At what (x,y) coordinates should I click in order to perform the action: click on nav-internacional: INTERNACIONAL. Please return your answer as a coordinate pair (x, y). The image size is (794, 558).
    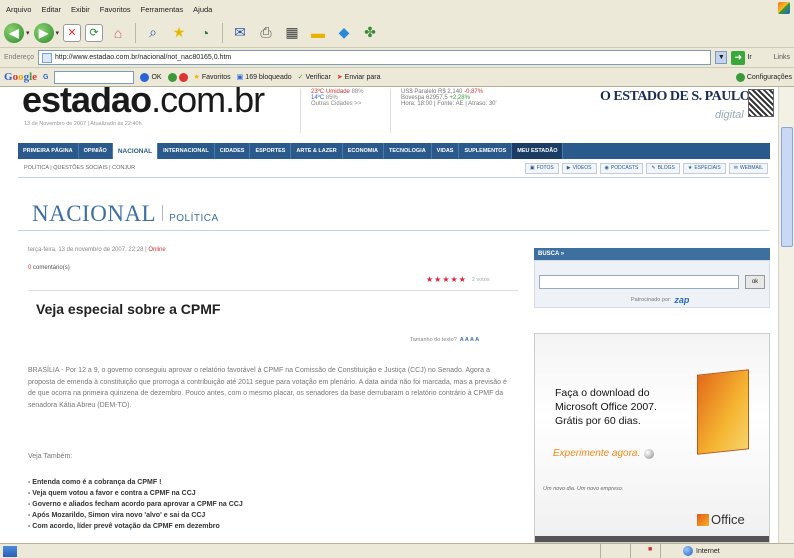
    Looking at the image, I should click on (186, 151).